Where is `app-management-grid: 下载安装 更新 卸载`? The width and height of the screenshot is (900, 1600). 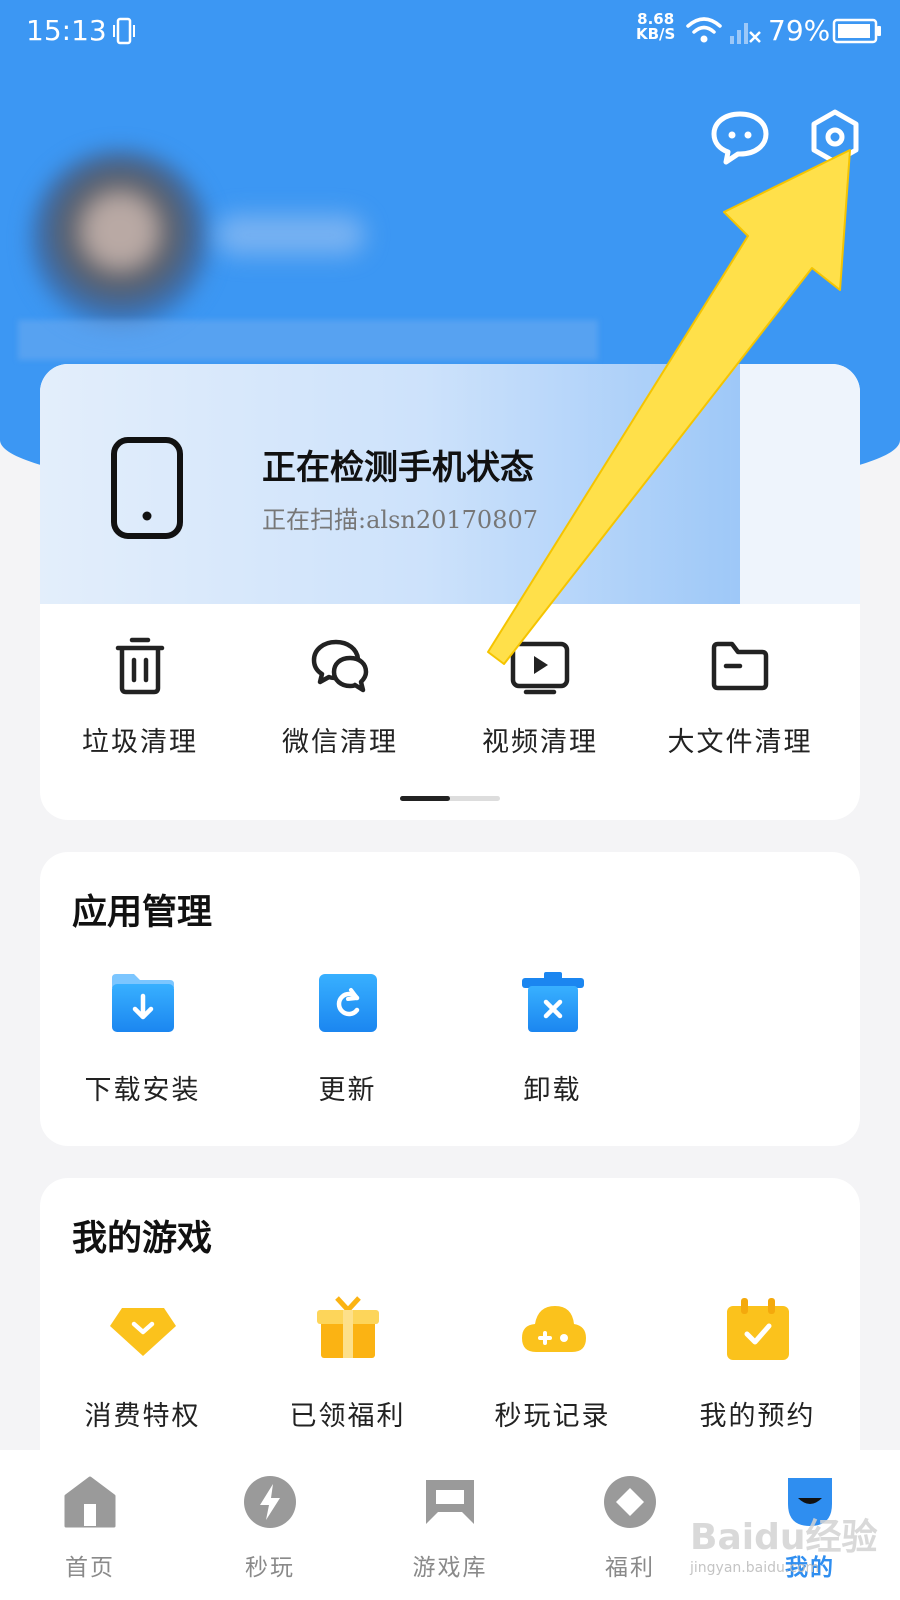
app-management-grid: 下载安装 更新 卸载 is located at coordinates (450, 1037).